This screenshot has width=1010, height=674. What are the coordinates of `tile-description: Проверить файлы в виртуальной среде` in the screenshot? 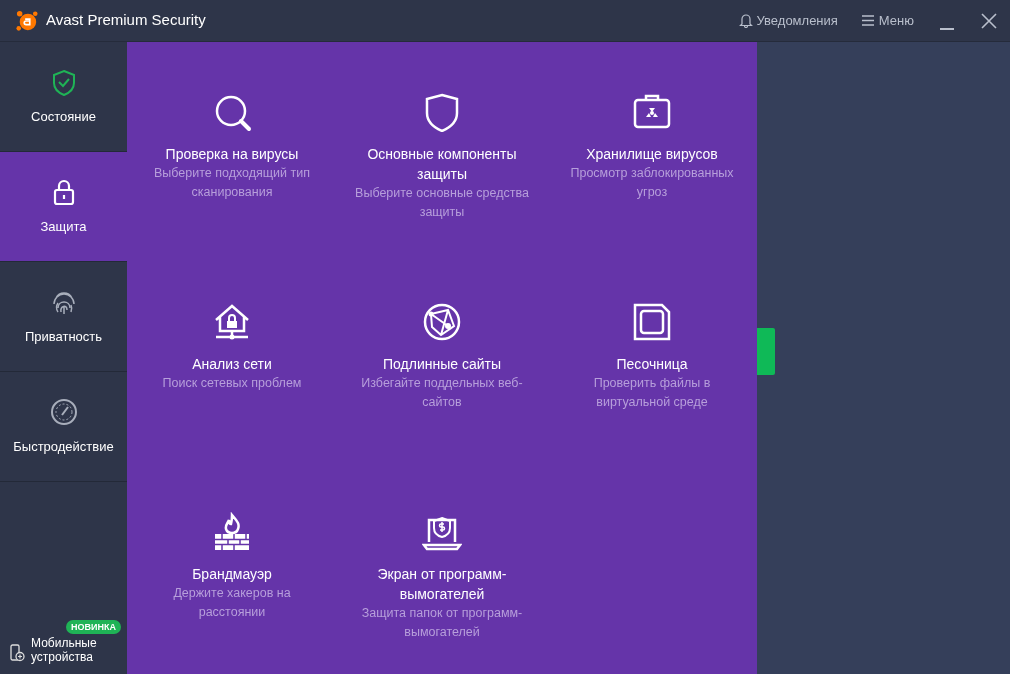 It's located at (652, 393).